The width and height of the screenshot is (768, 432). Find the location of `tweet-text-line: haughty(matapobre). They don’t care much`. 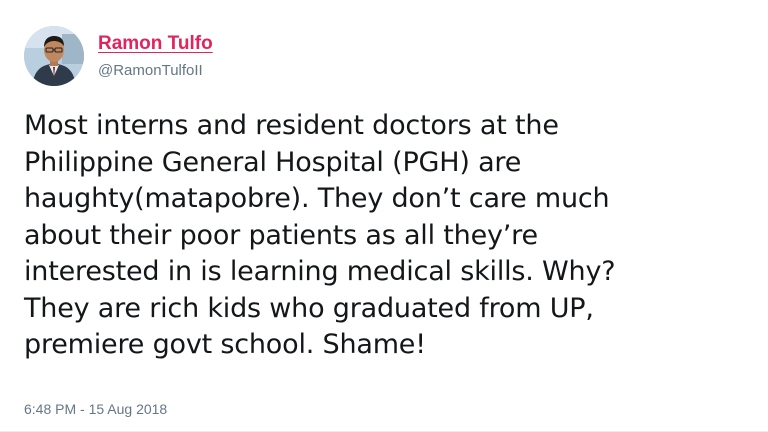

tweet-text-line: haughty(matapobre). They don’t care much is located at coordinates (317, 198).